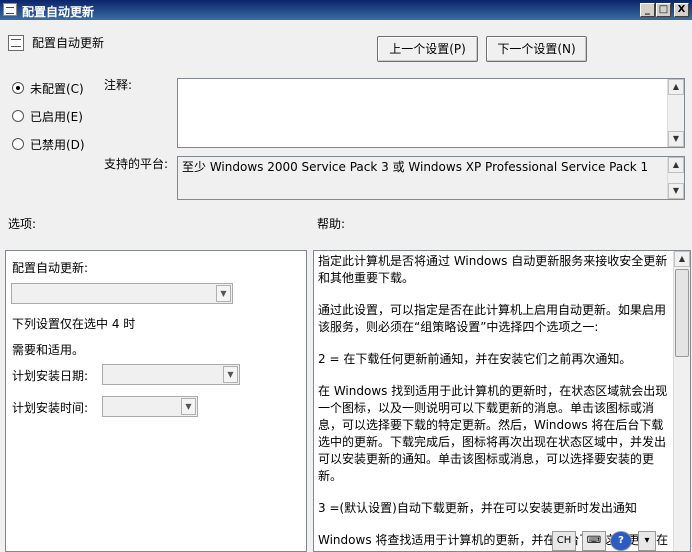 The width and height of the screenshot is (692, 552). What do you see at coordinates (427, 49) in the screenshot?
I see `previous-setting-button: 上一个设置(P)` at bounding box center [427, 49].